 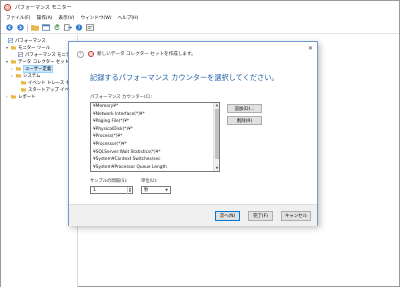 What do you see at coordinates (32, 76) in the screenshot?
I see `tree-item-label: システム` at bounding box center [32, 76].